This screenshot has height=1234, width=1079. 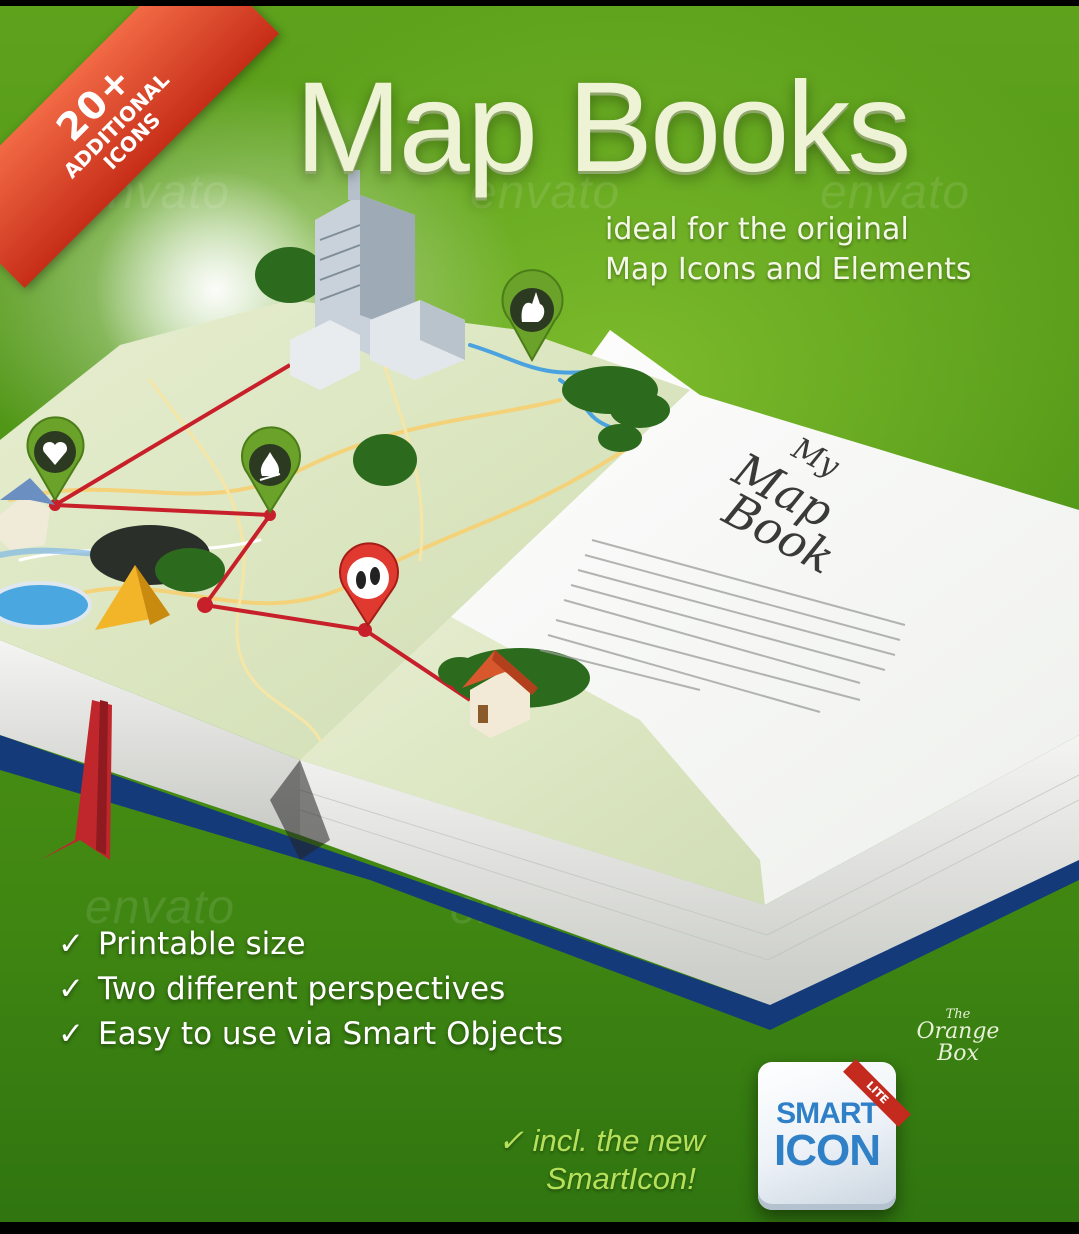 What do you see at coordinates (618, 1140) in the screenshot?
I see `smart-note-line1: incl. the new` at bounding box center [618, 1140].